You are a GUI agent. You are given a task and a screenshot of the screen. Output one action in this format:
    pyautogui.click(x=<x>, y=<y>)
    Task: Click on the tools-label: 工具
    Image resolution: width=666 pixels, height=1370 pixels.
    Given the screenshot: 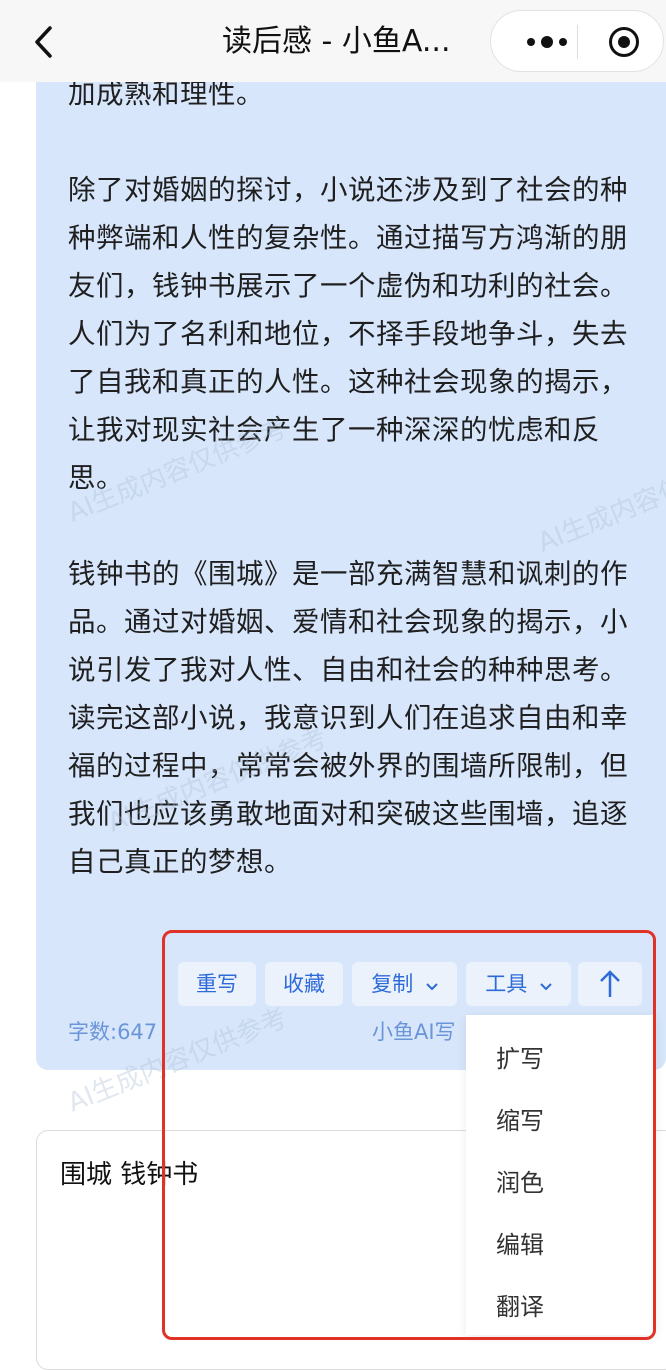 What is the action you would take?
    pyautogui.click(x=506, y=984)
    